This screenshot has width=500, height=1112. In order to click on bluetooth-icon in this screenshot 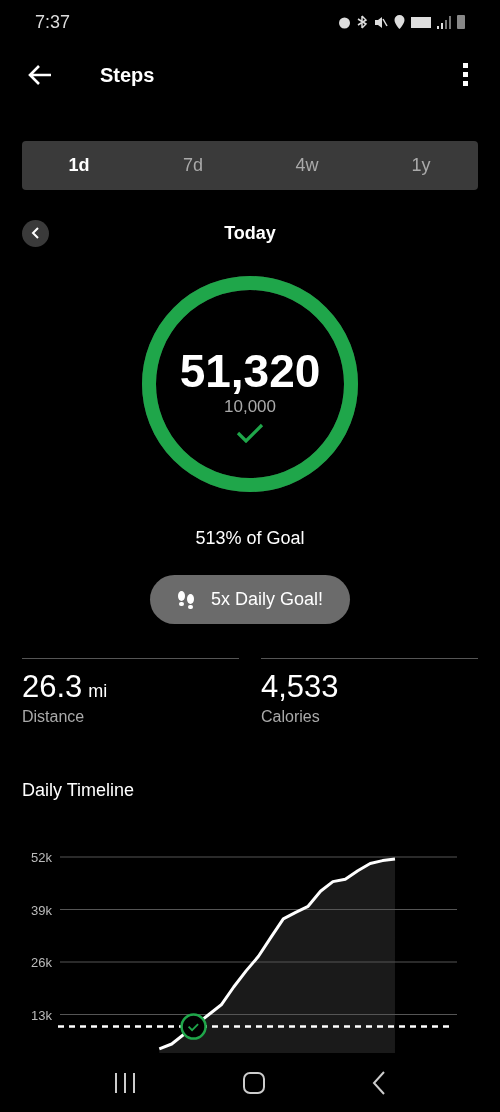, I will do `click(362, 22)`.